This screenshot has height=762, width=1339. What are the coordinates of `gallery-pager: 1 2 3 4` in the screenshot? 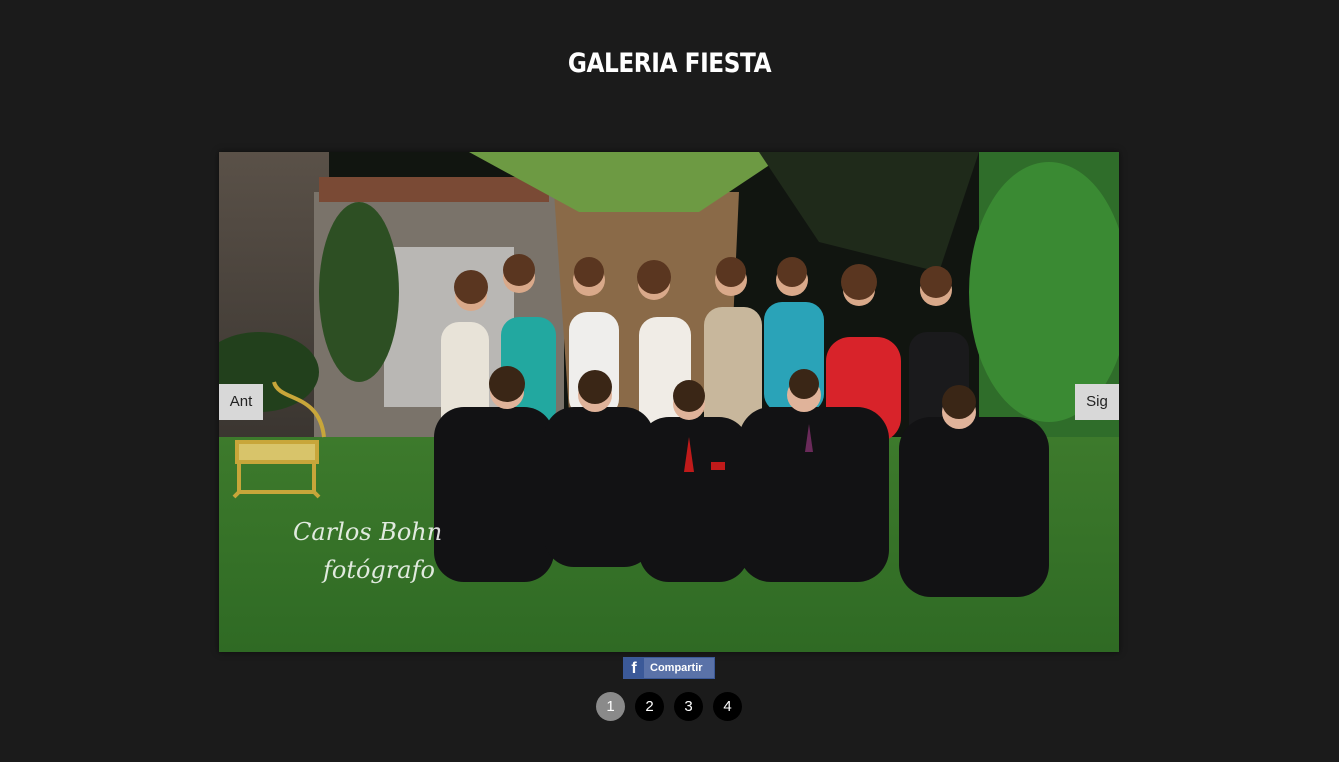 It's located at (669, 706).